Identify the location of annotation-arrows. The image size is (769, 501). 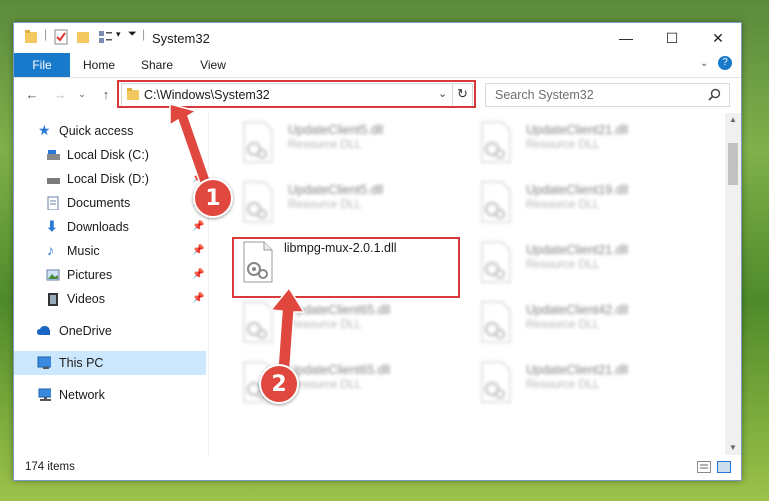
(237, 236).